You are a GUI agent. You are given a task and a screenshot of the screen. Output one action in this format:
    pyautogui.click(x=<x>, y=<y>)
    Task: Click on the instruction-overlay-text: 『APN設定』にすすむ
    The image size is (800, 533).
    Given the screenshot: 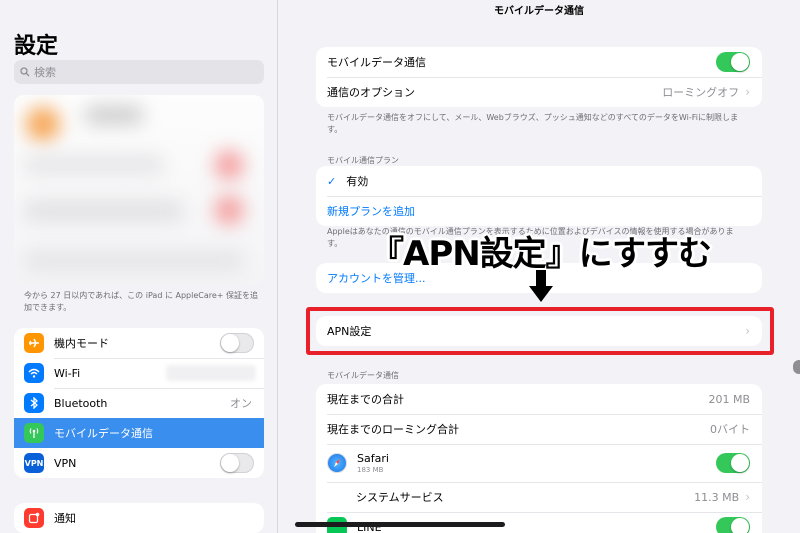 What is the action you would take?
    pyautogui.click(x=541, y=254)
    